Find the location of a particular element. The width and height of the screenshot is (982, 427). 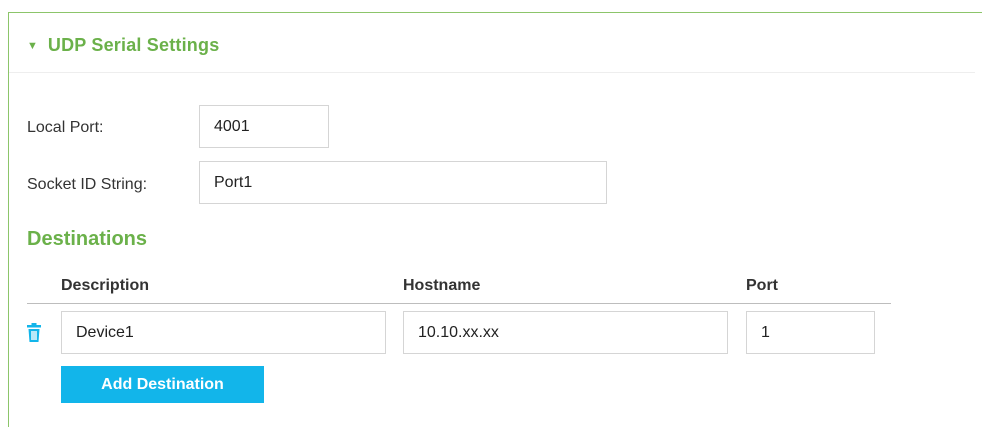

trash-icon is located at coordinates (34, 333).